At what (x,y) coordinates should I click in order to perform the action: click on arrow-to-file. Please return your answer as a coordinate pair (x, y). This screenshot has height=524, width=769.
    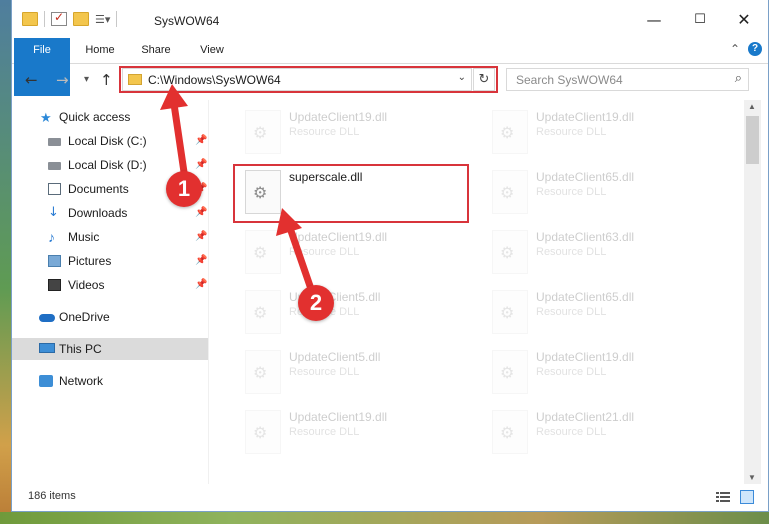
    Looking at the image, I should click on (295, 249).